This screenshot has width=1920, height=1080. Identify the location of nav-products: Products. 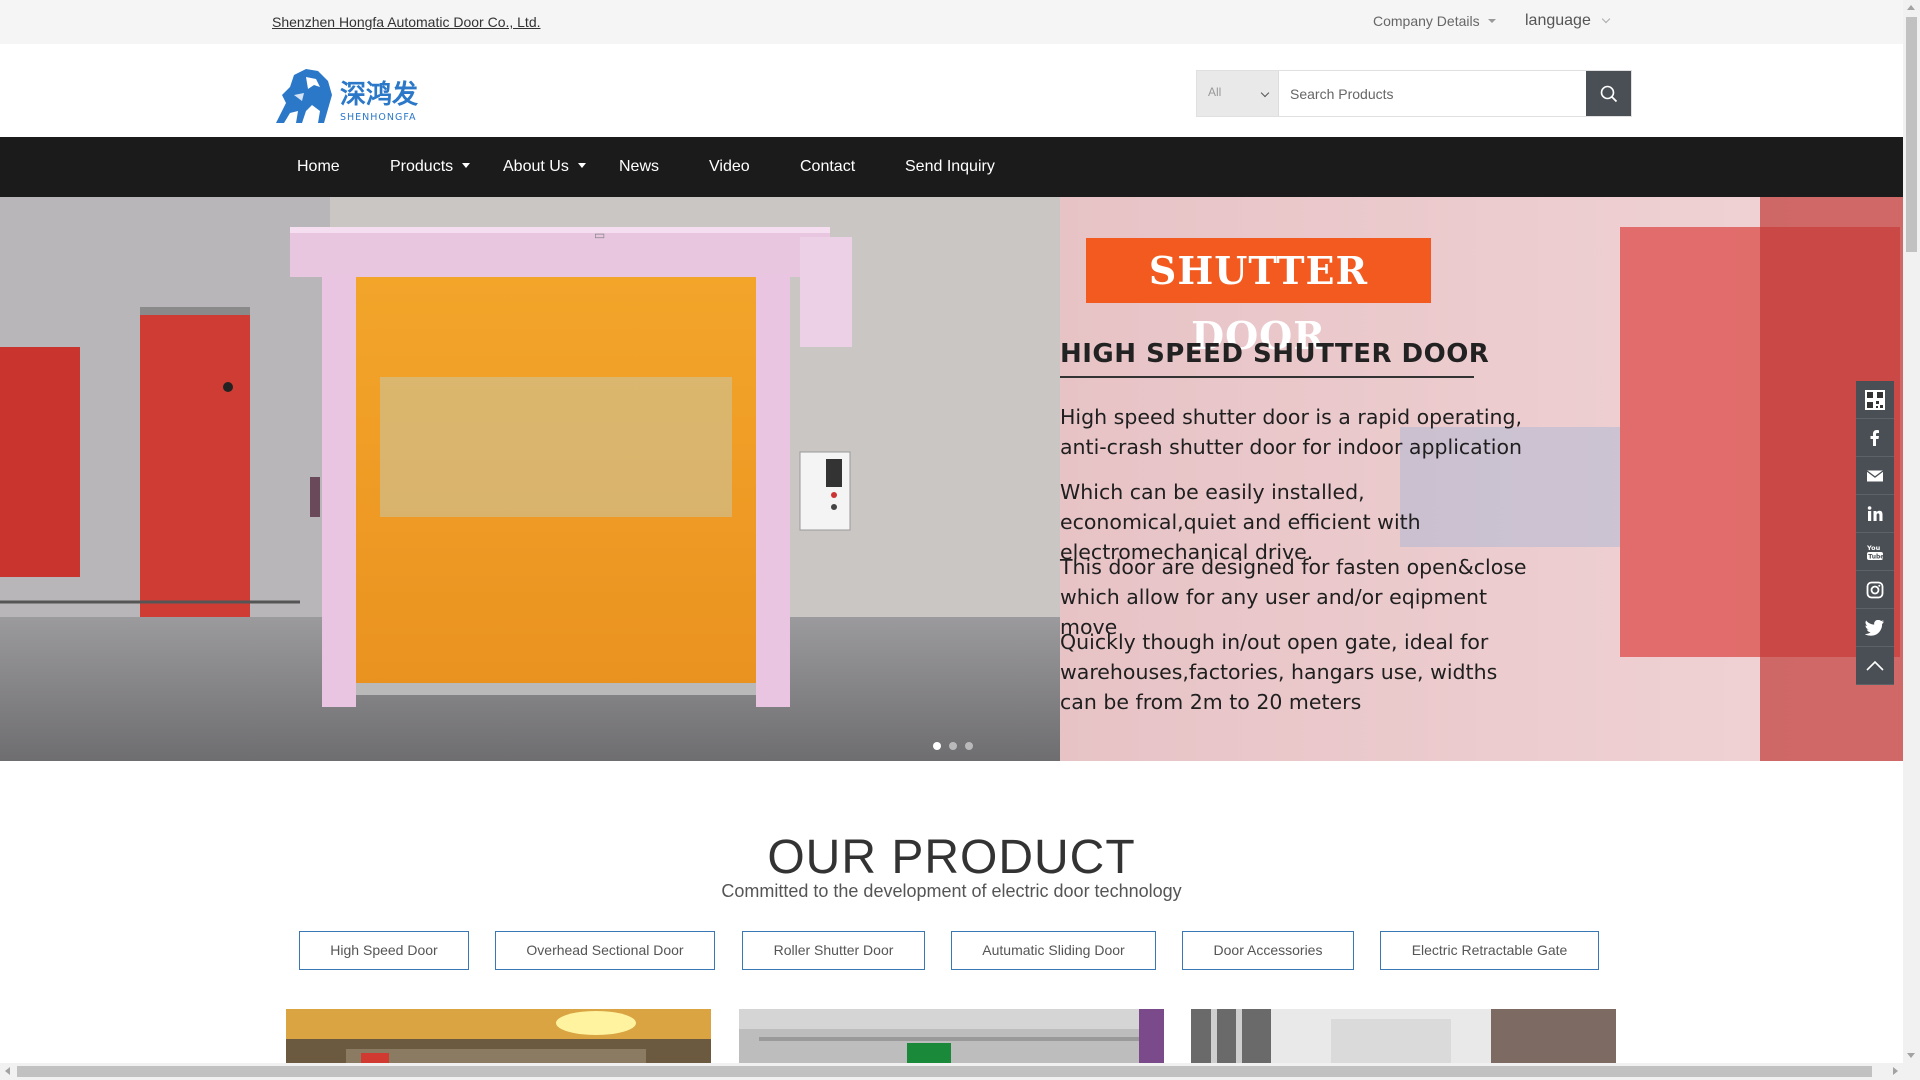
(430, 167).